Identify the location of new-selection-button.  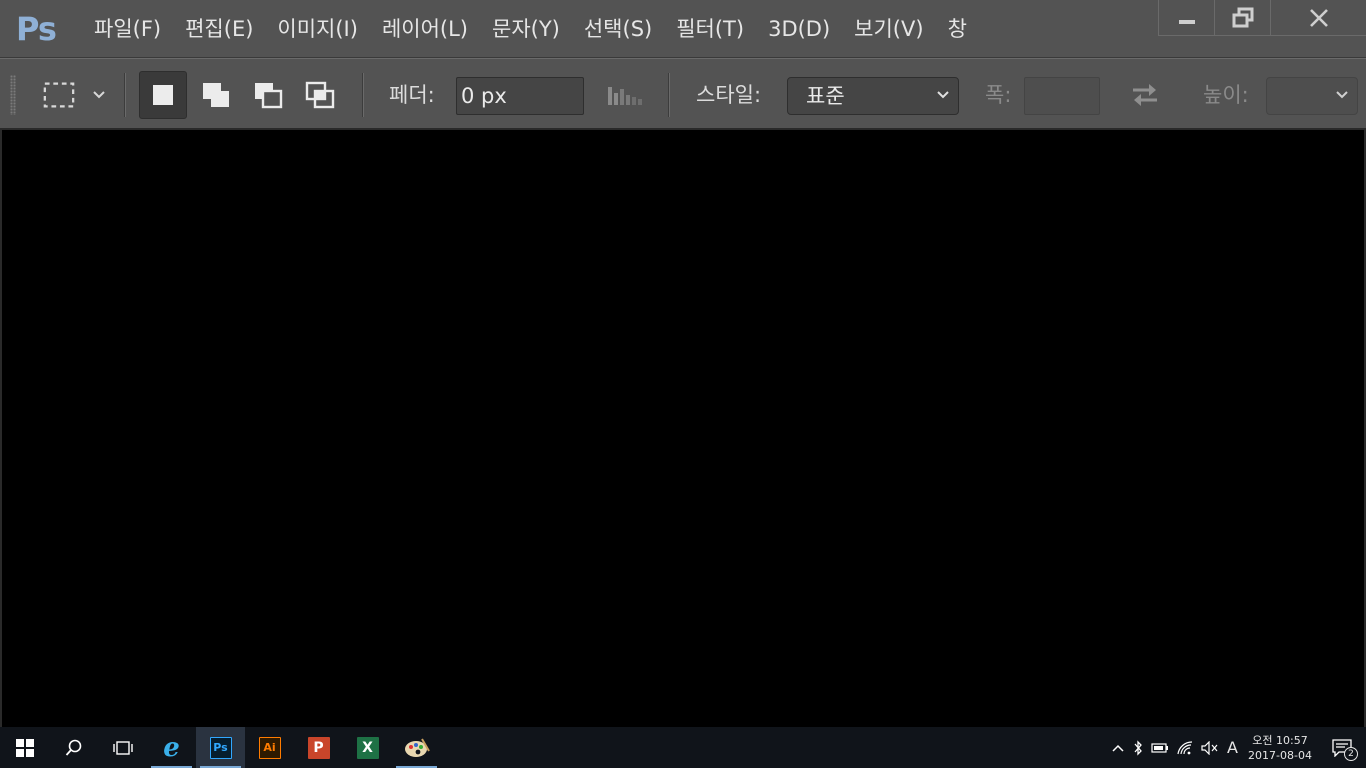
(163, 95).